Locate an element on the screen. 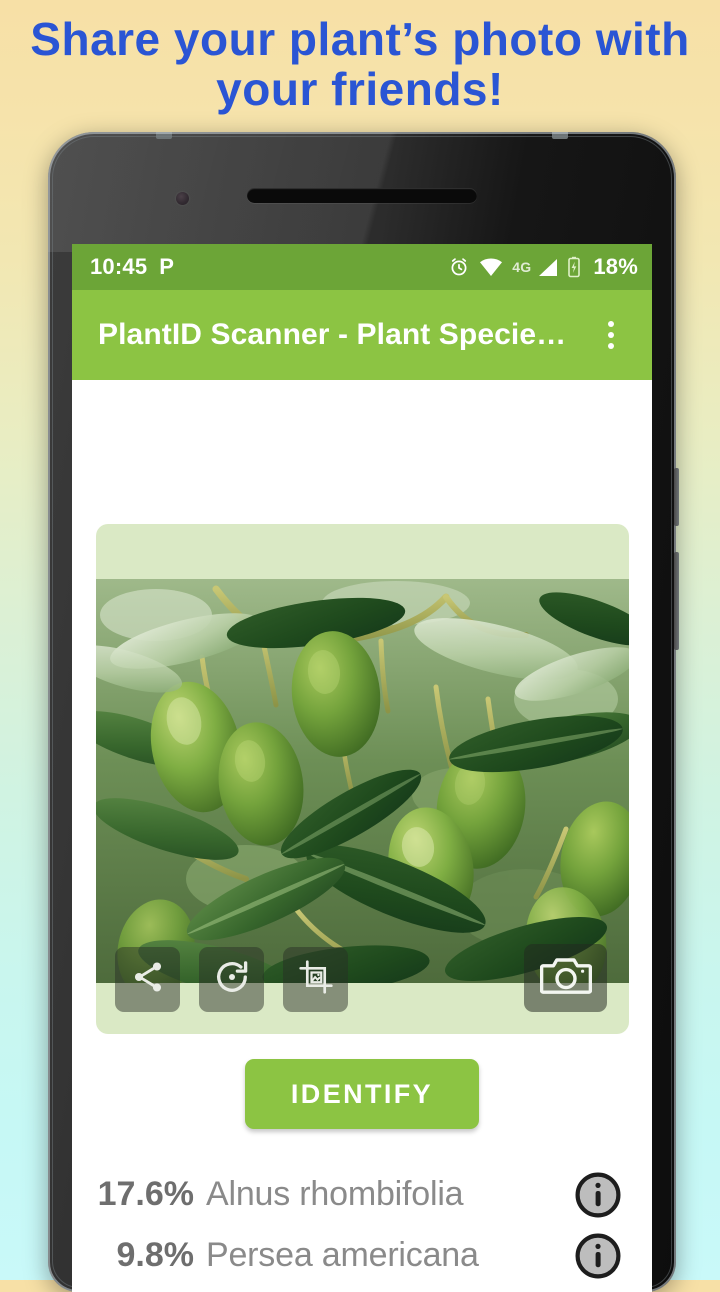 Image resolution: width=720 pixels, height=1292 pixels. status-bar: 10:45 P 4G 18% is located at coordinates (362, 267).